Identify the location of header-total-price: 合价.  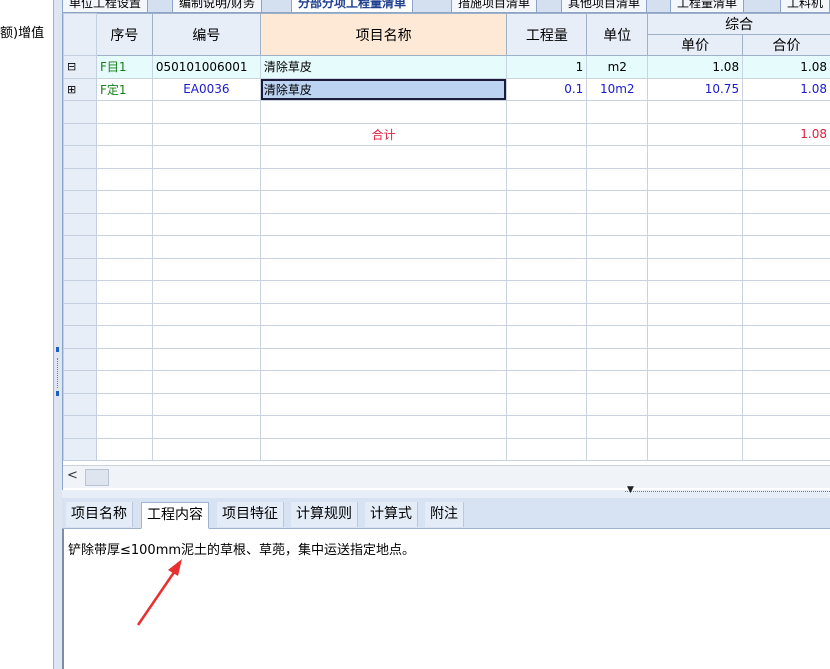
(786, 45).